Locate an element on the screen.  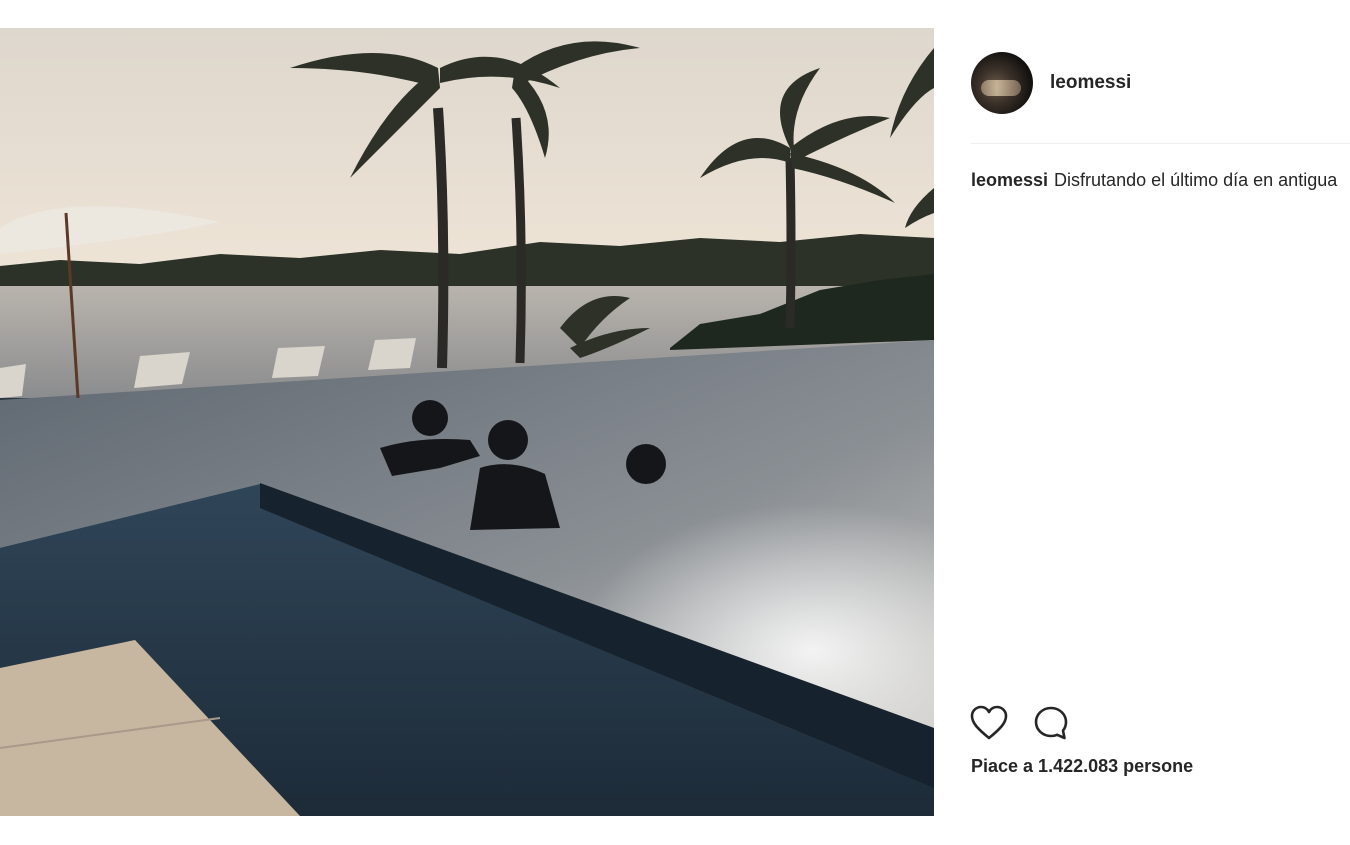
comment-button is located at coordinates (1051, 723).